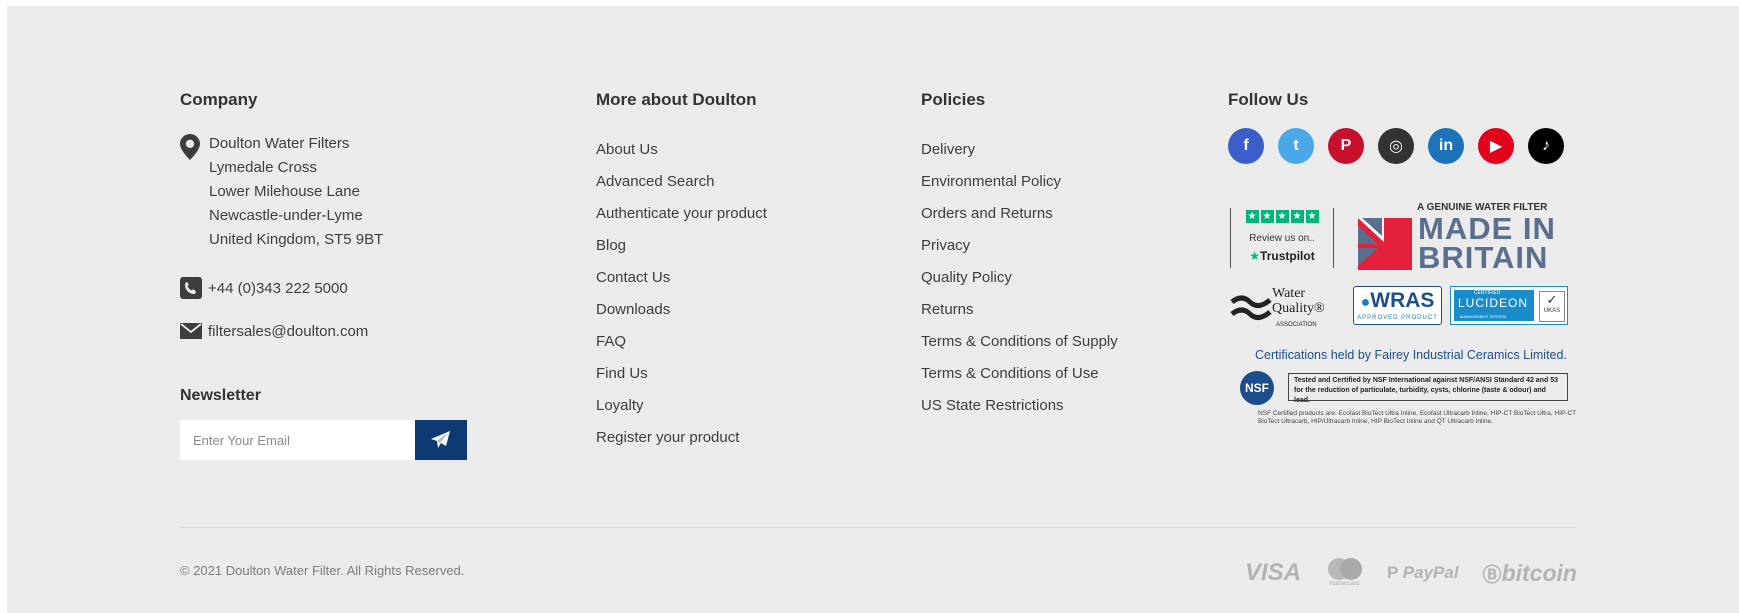 The image size is (1739, 613). Describe the element at coordinates (1344, 573) in the screenshot. I see `mastercard-icon: mastercard` at that location.